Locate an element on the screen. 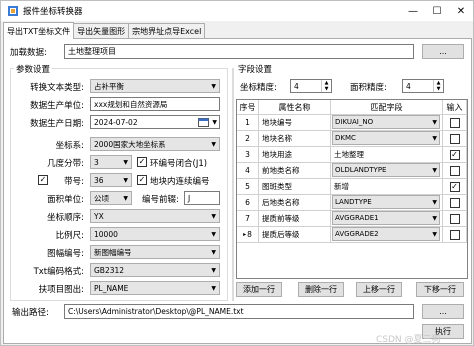 This screenshot has width=474, height=346. grid-field-select: AVGGRADE2 ▼ is located at coordinates (386, 234).